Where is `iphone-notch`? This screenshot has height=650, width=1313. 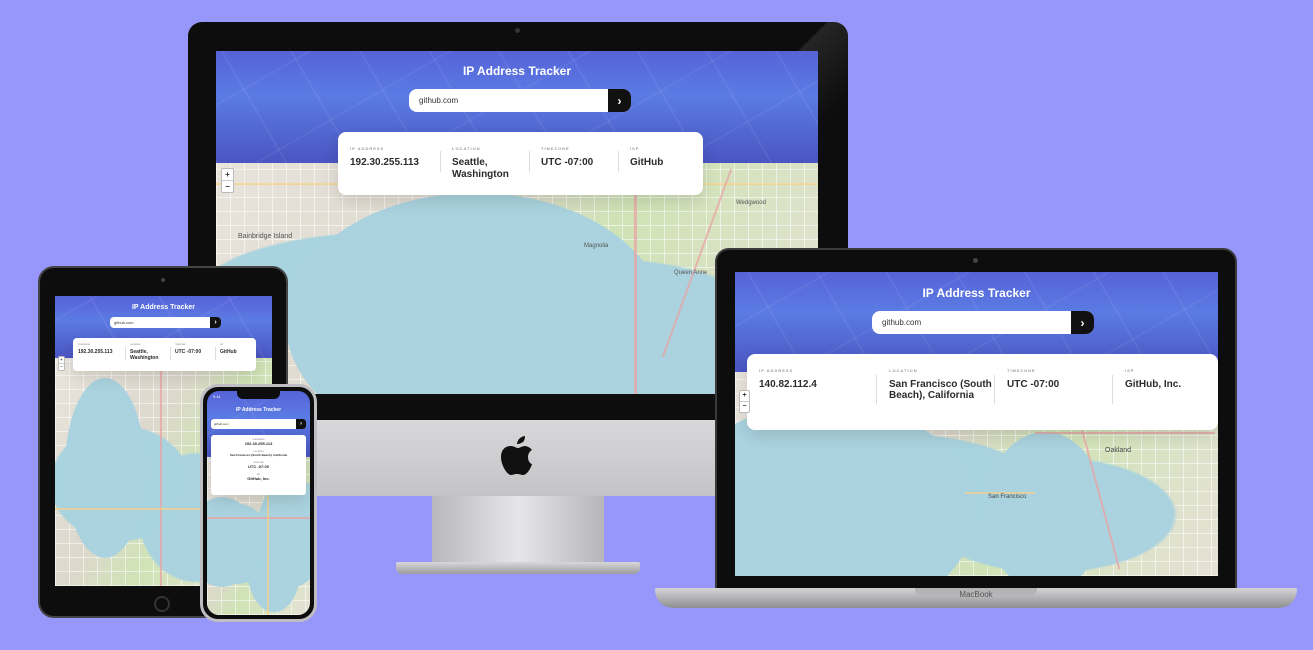
iphone-notch is located at coordinates (258, 395).